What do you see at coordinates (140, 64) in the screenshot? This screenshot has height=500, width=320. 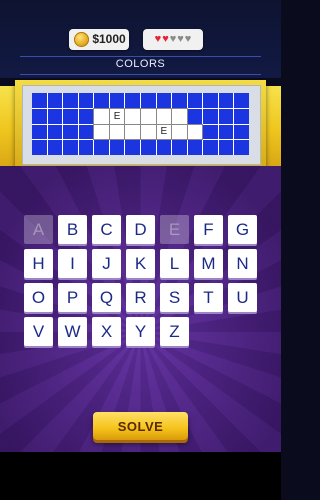 I see `category-title: COLORS` at bounding box center [140, 64].